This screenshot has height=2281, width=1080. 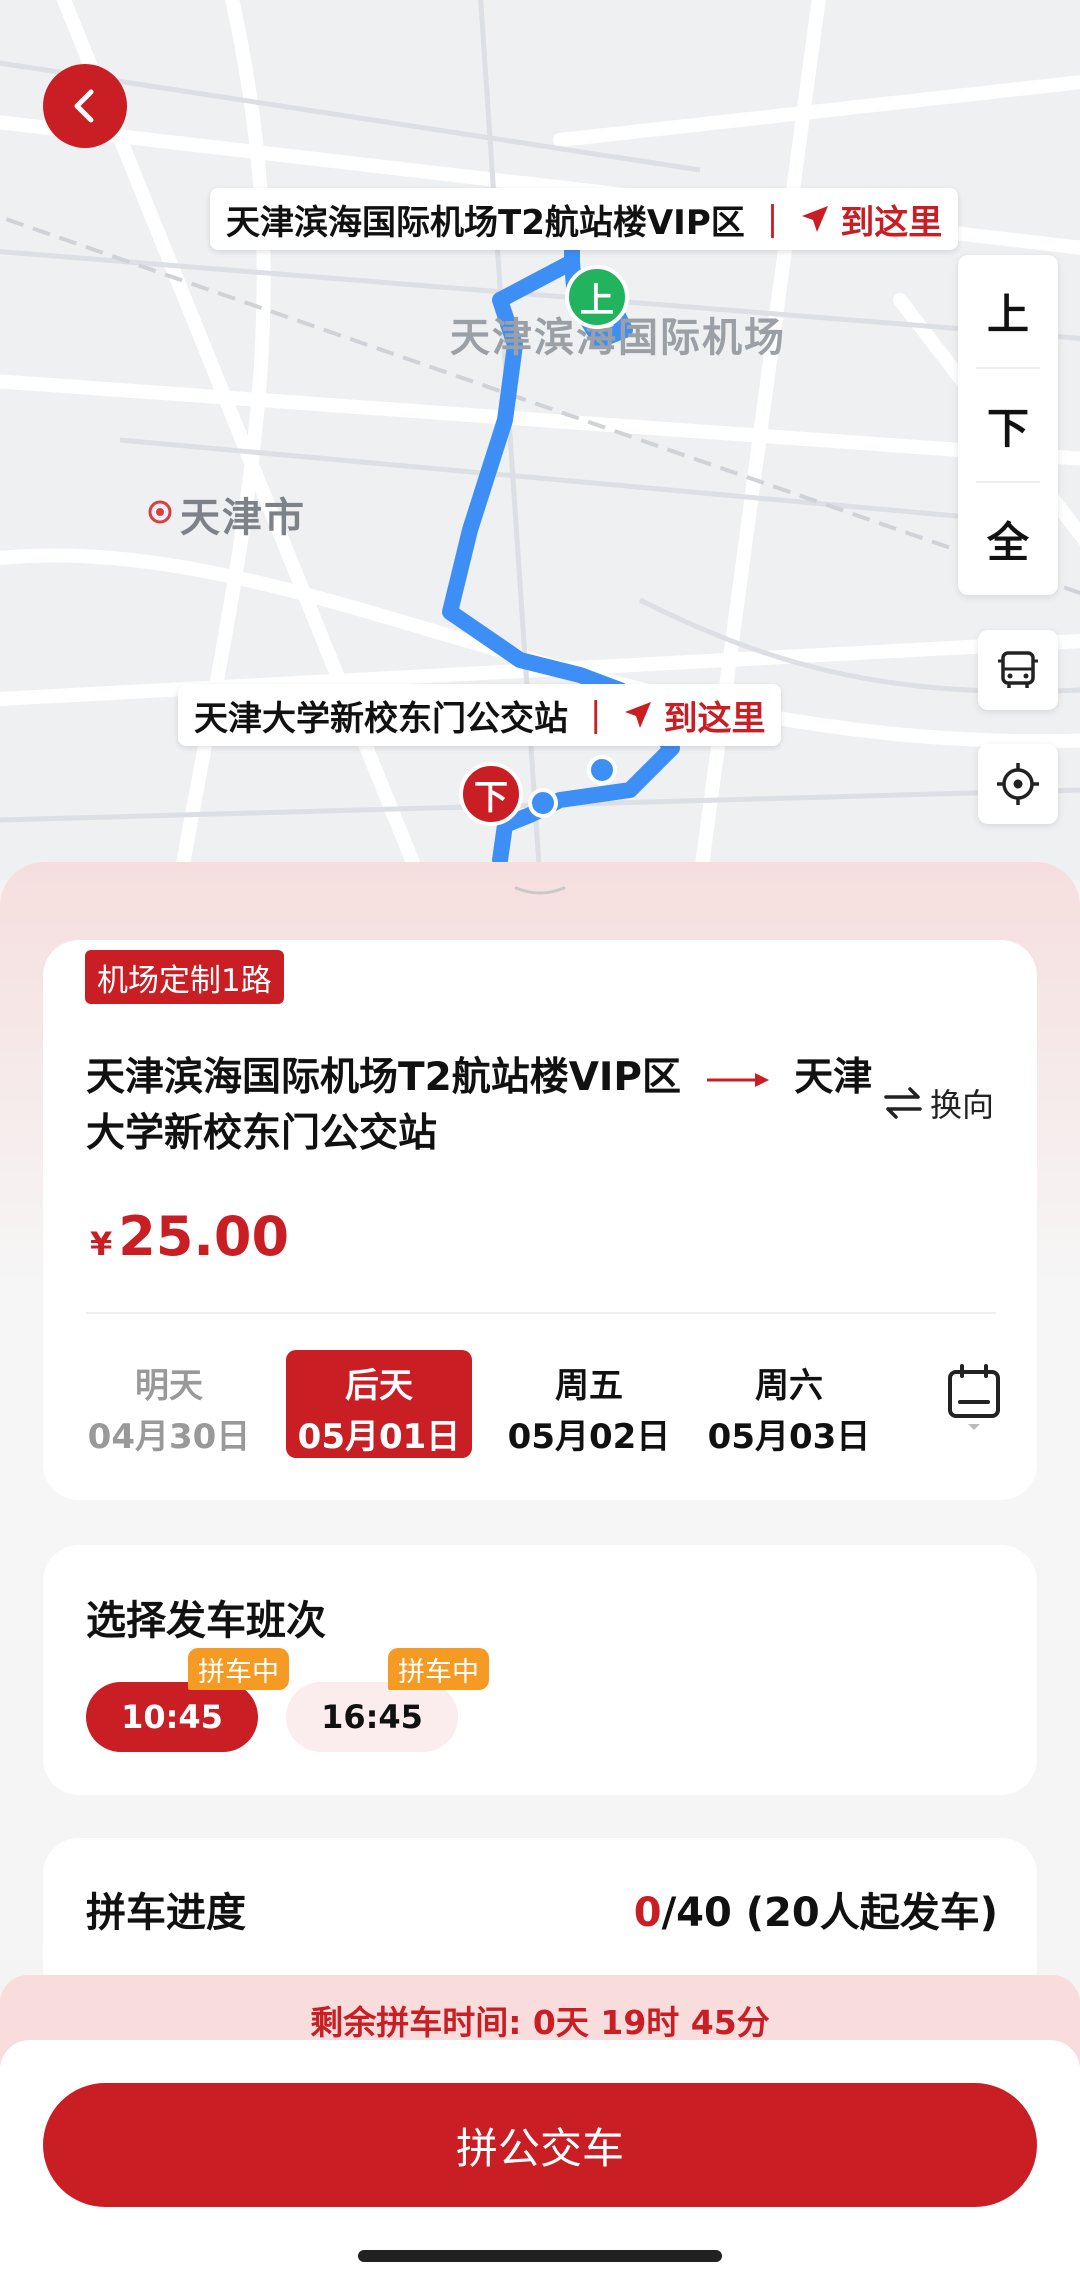 I want to click on go-to-end-button: 下, so click(x=1008, y=424).